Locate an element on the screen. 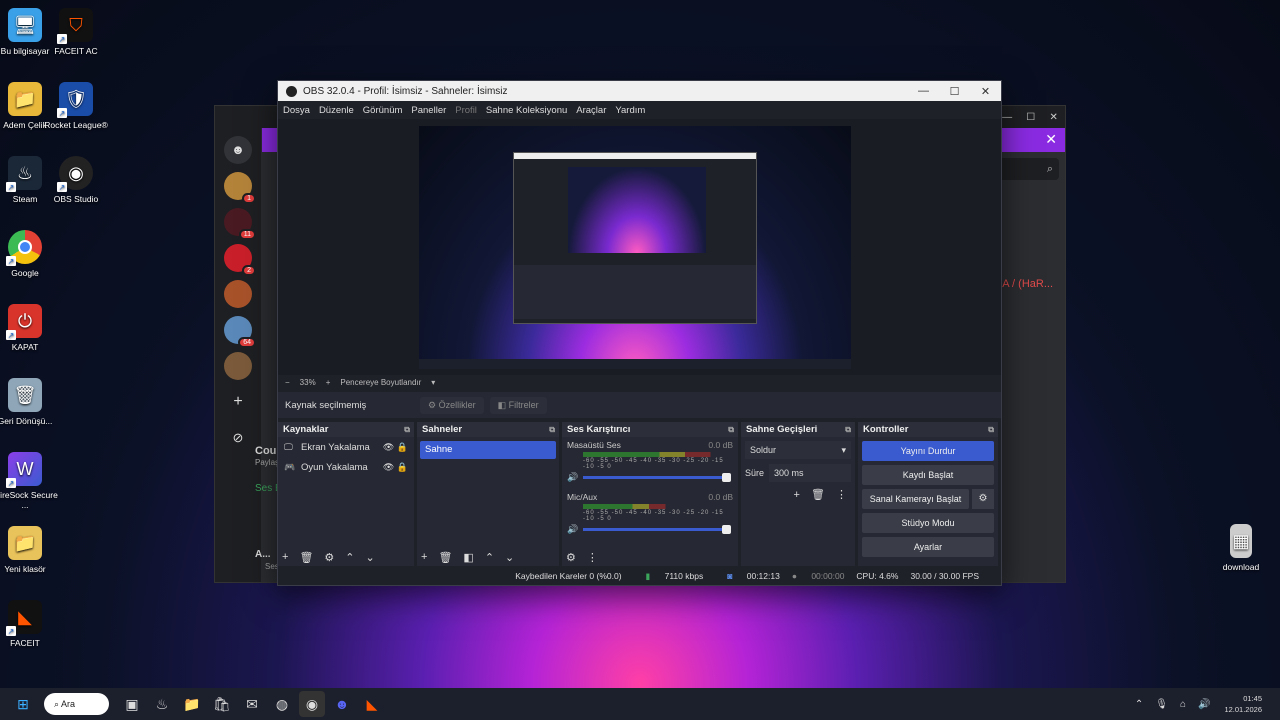  obs-icon: ◉ is located at coordinates (312, 704).